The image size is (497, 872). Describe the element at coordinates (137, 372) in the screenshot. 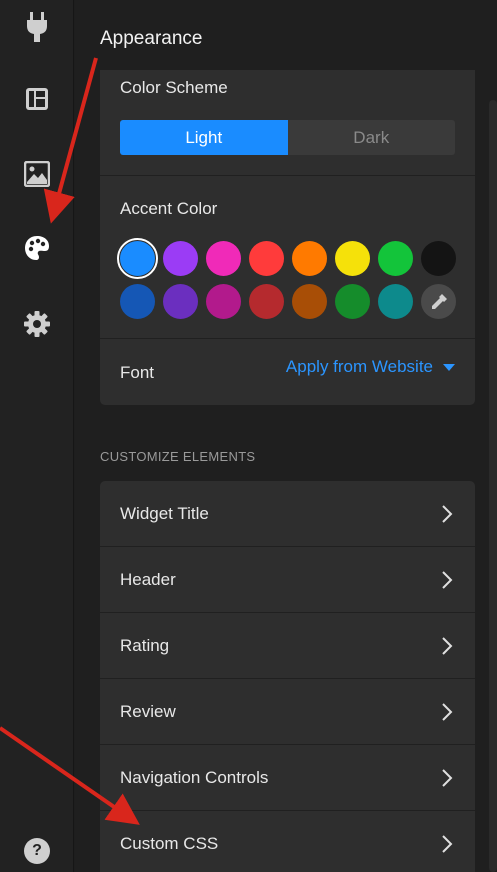

I see `font-label: Font` at that location.